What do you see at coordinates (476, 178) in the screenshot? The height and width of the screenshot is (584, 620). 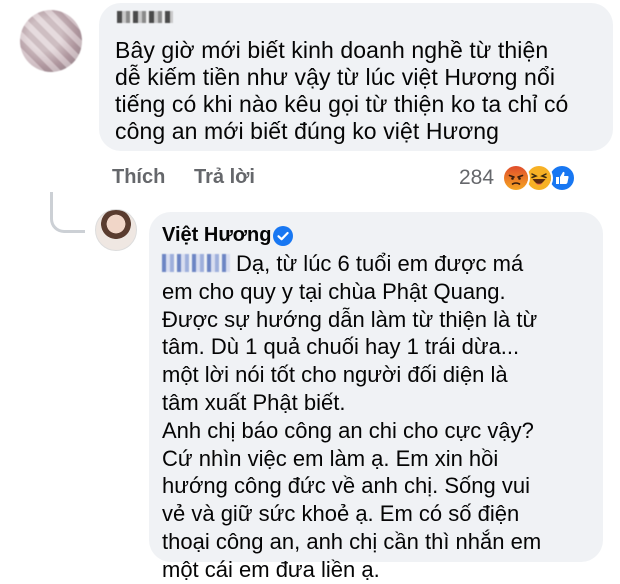 I see `reaction-count: 284` at bounding box center [476, 178].